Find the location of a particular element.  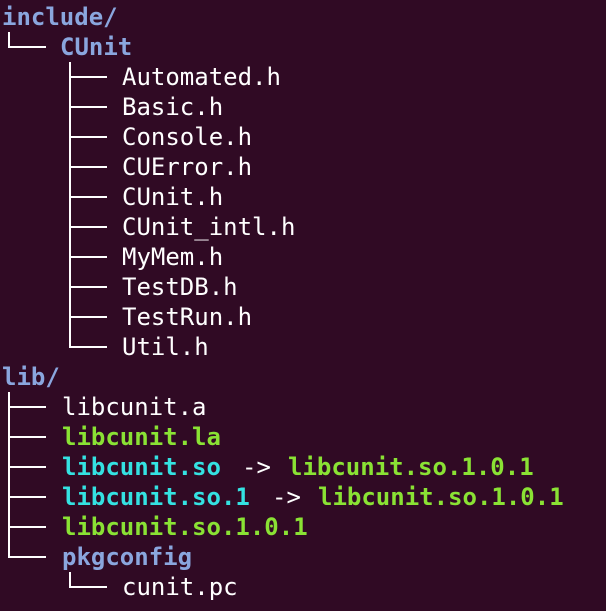

file-libcunit-a: libcunit.a is located at coordinates (134, 407).